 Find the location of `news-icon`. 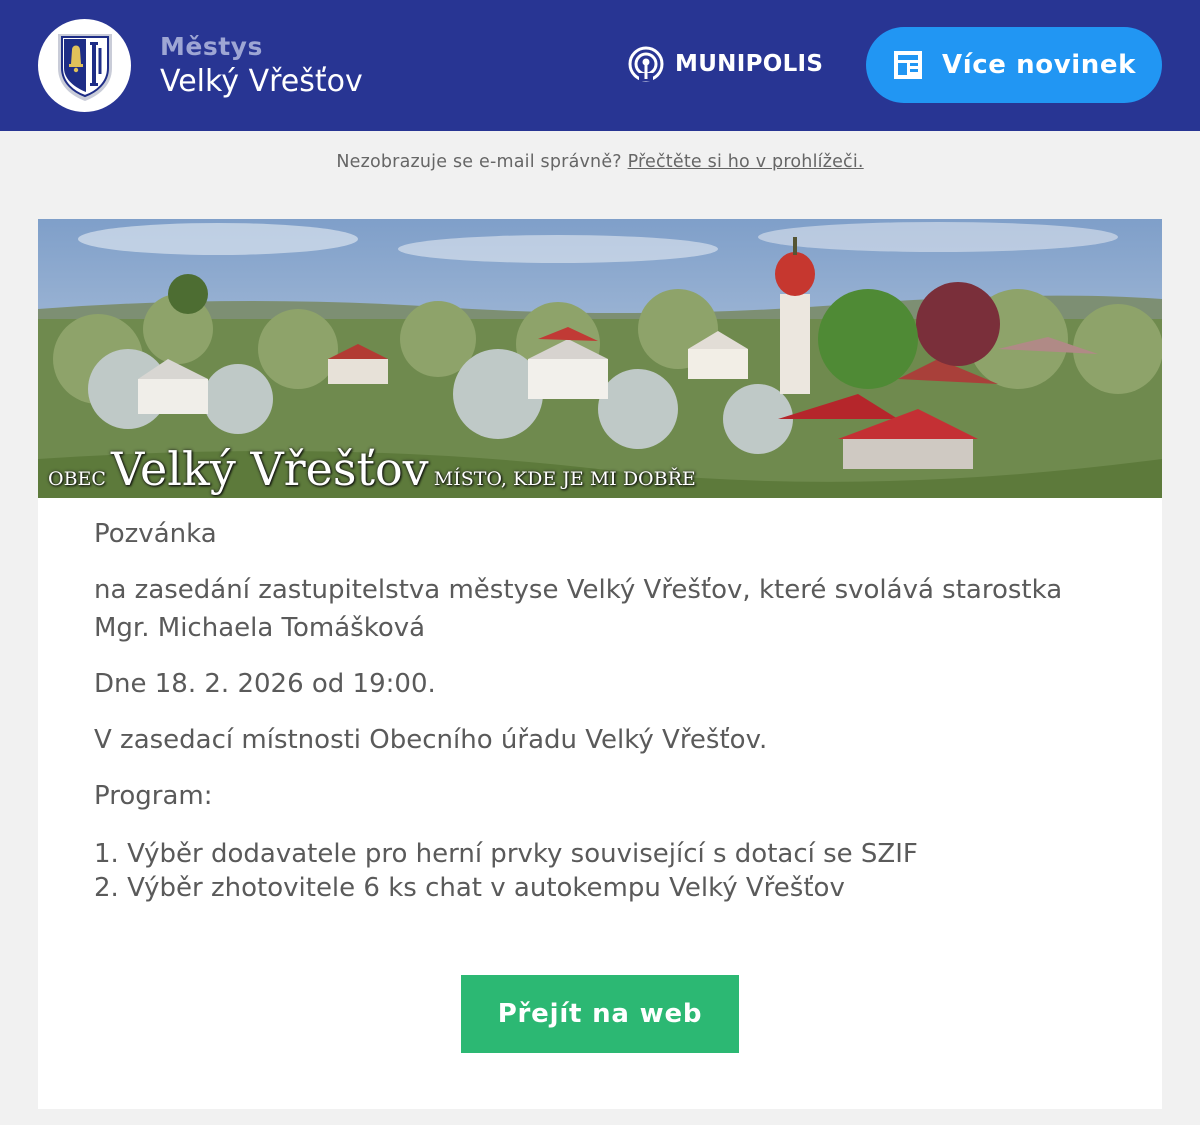

news-icon is located at coordinates (908, 65).